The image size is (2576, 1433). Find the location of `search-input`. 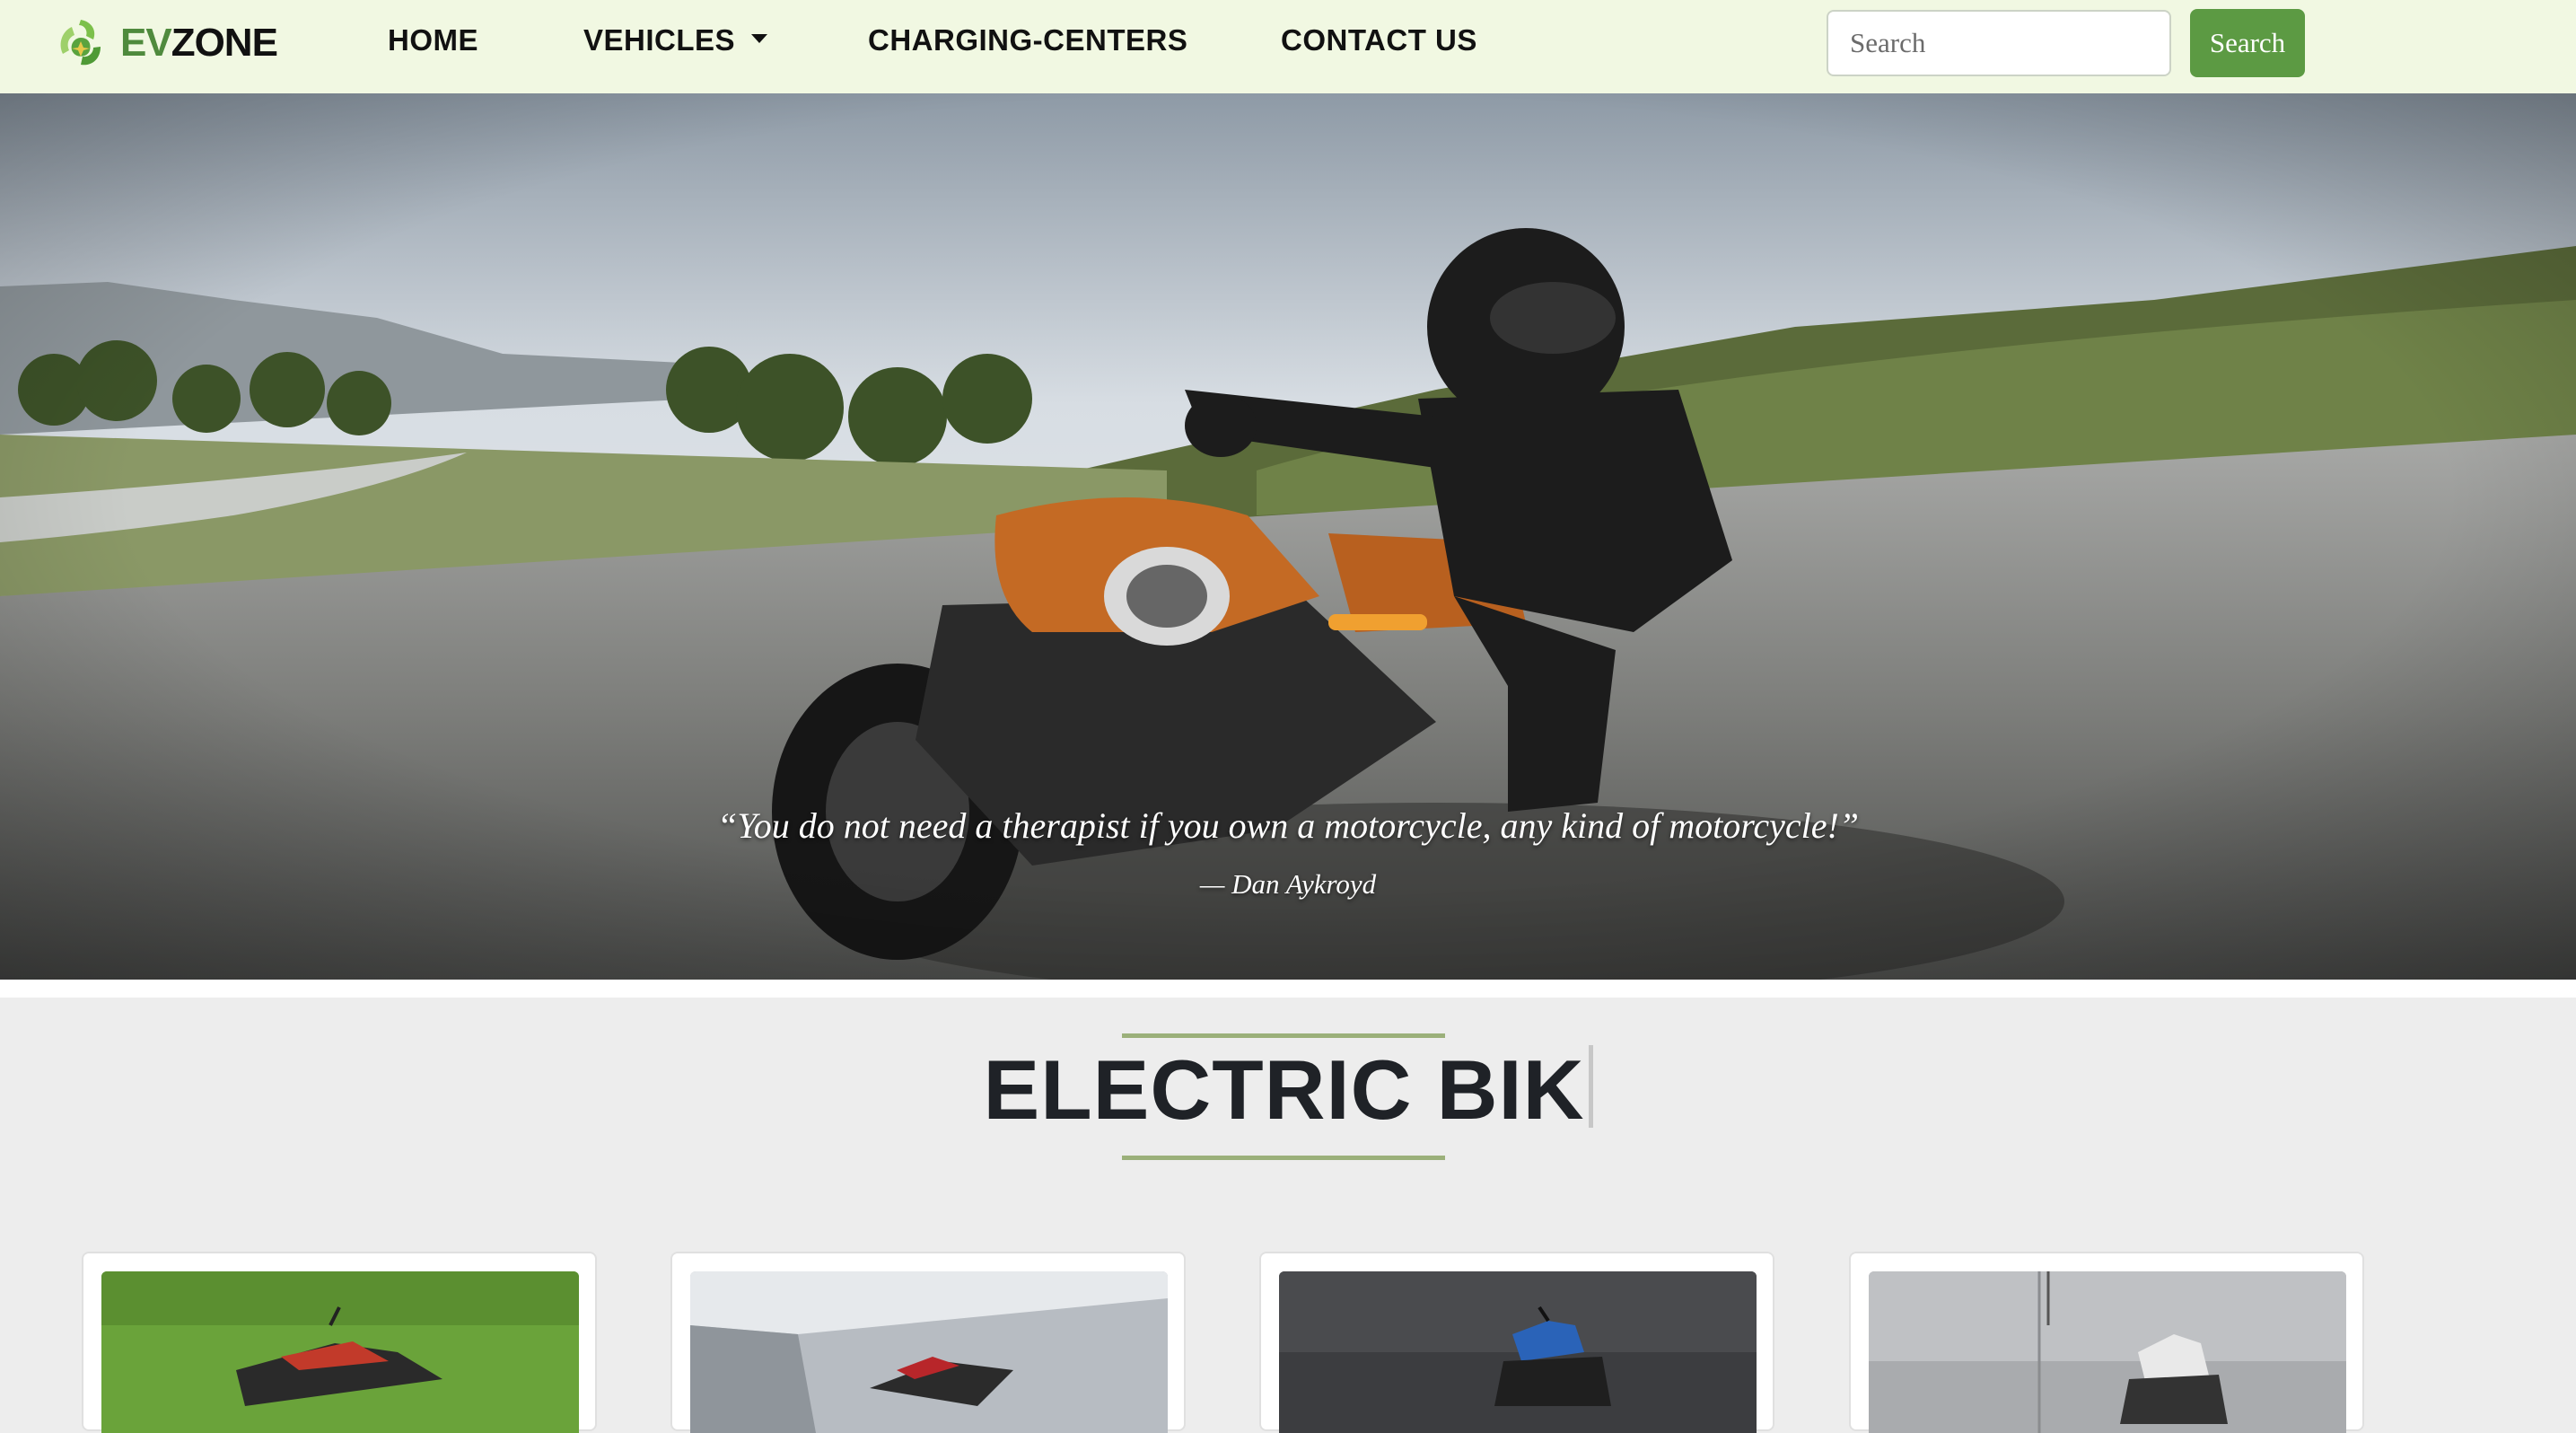

search-input is located at coordinates (1999, 43).